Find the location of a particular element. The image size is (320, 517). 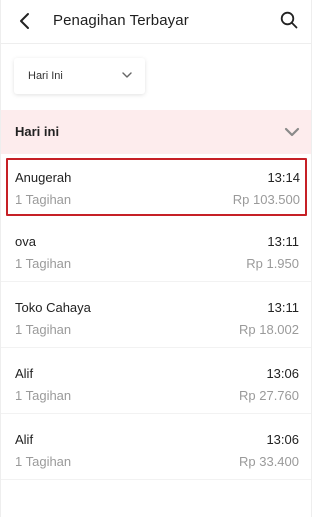

transaction-row: Anugerah 13:14 1 Tagihan Rp 103.500 is located at coordinates (156, 187).